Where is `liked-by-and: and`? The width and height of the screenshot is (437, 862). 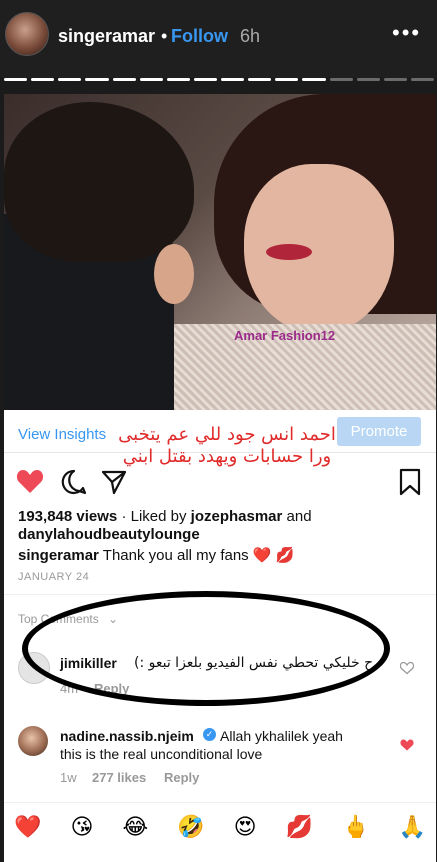 liked-by-and: and is located at coordinates (299, 516).